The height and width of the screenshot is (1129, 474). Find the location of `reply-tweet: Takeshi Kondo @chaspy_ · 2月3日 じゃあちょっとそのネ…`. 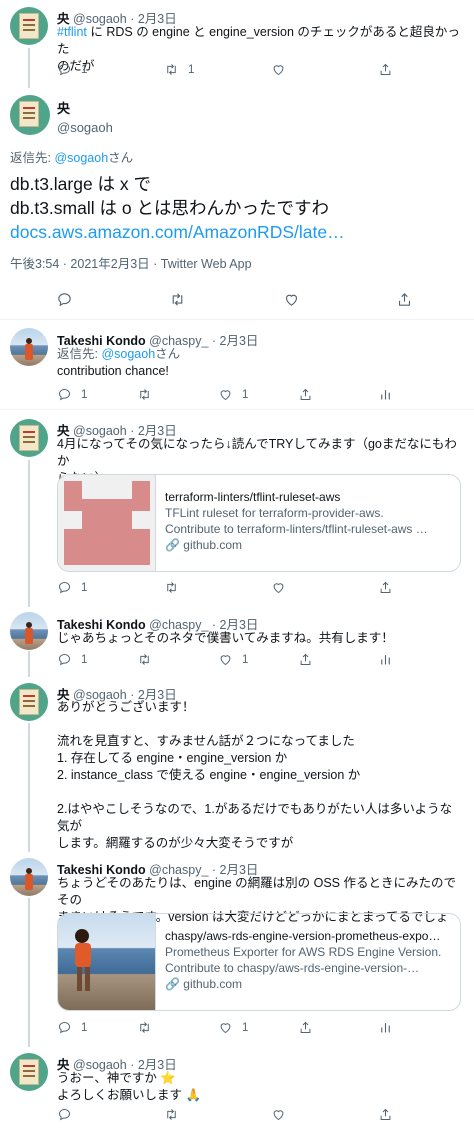

reply-tweet: Takeshi Kondo @chaspy_ · 2月3日 じゃあちょっとそのネ… is located at coordinates (237, 641).